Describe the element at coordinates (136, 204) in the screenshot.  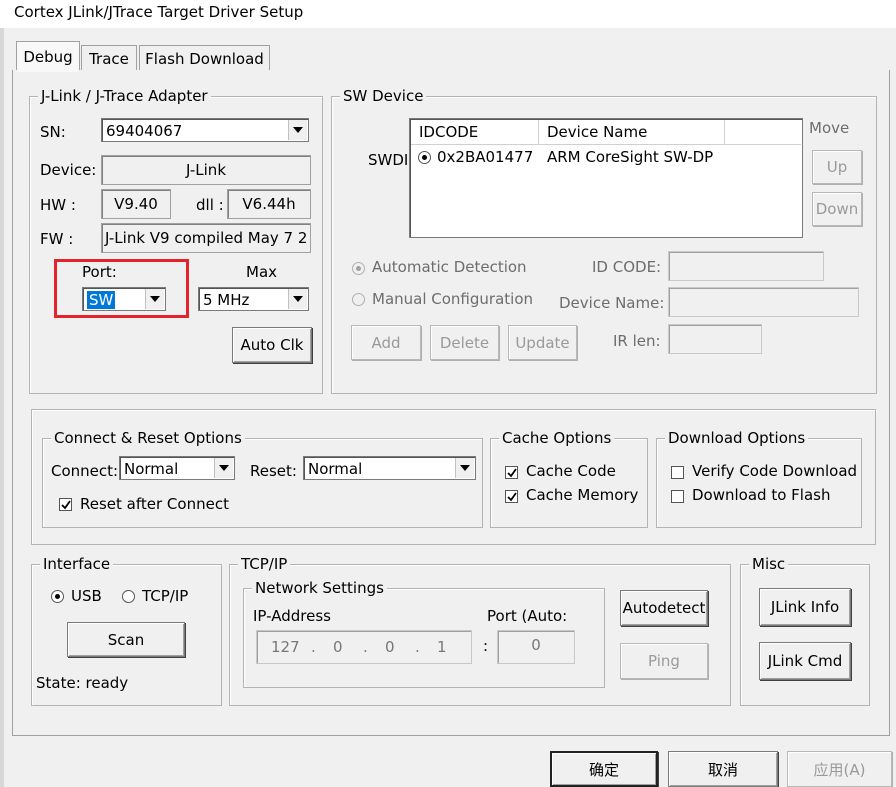
I see `hw-field: V9.40` at that location.